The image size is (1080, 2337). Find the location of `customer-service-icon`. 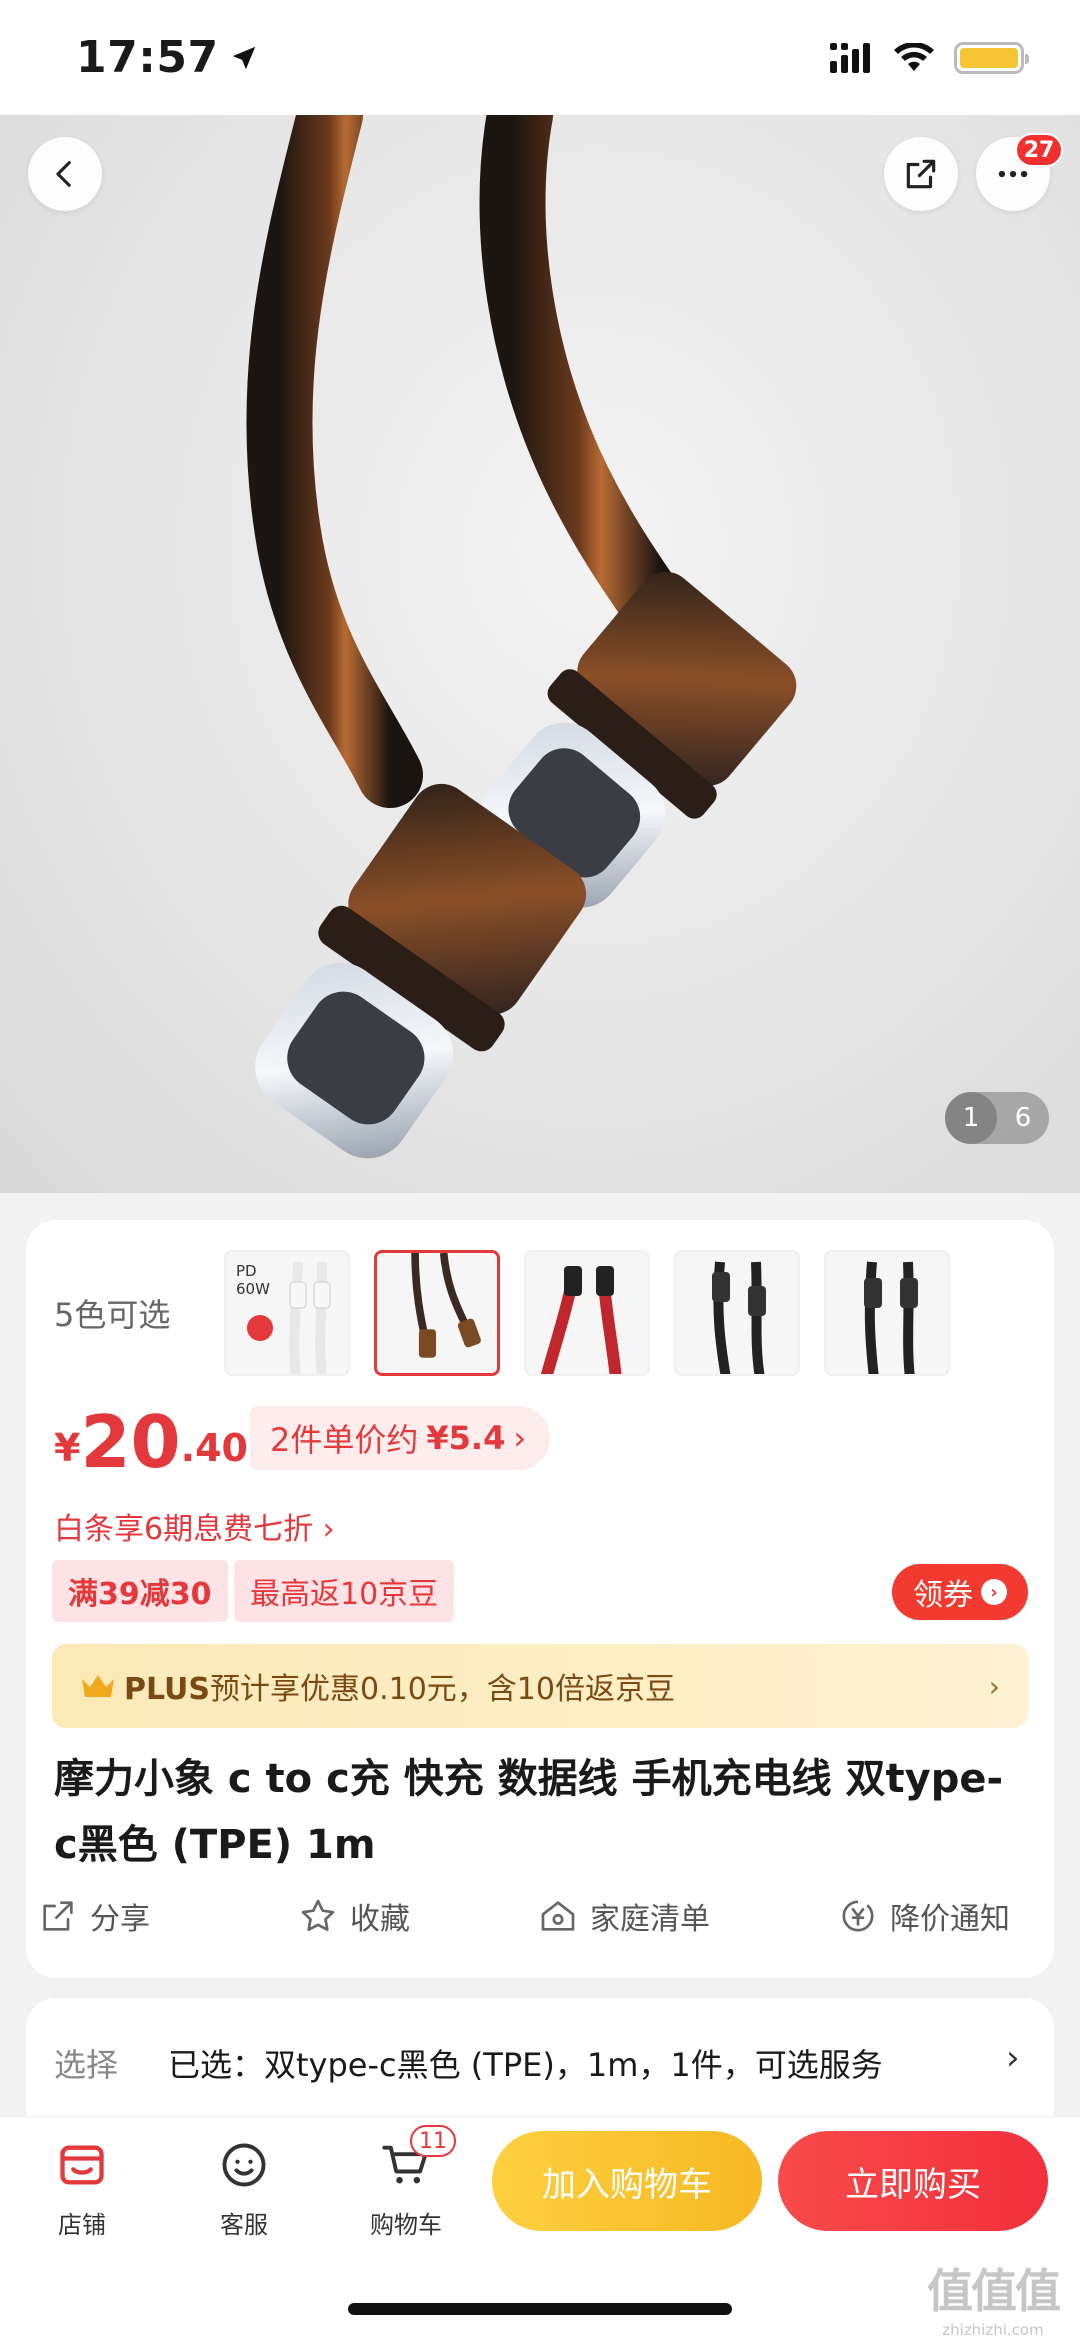

customer-service-icon is located at coordinates (244, 2165).